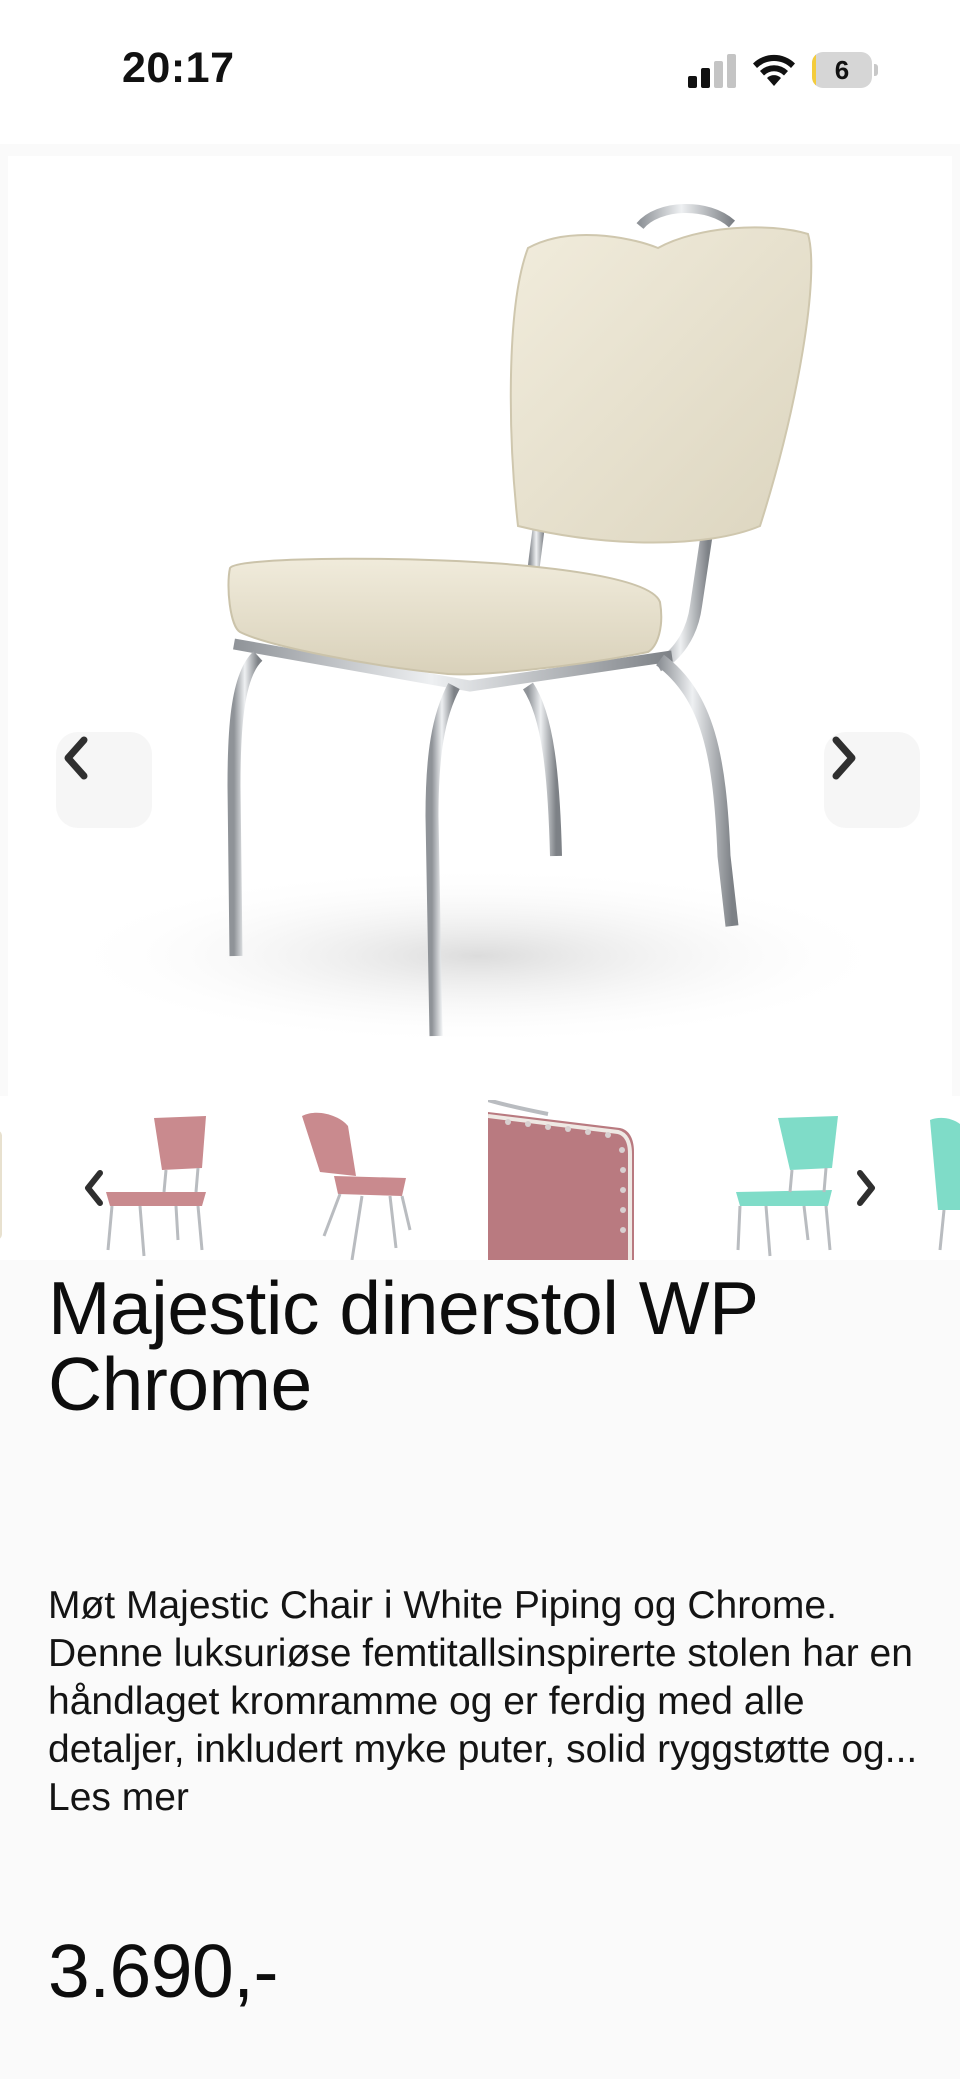 The image size is (960, 2079). What do you see at coordinates (943, 1180) in the screenshot?
I see `thumbnail-turquoise-partial` at bounding box center [943, 1180].